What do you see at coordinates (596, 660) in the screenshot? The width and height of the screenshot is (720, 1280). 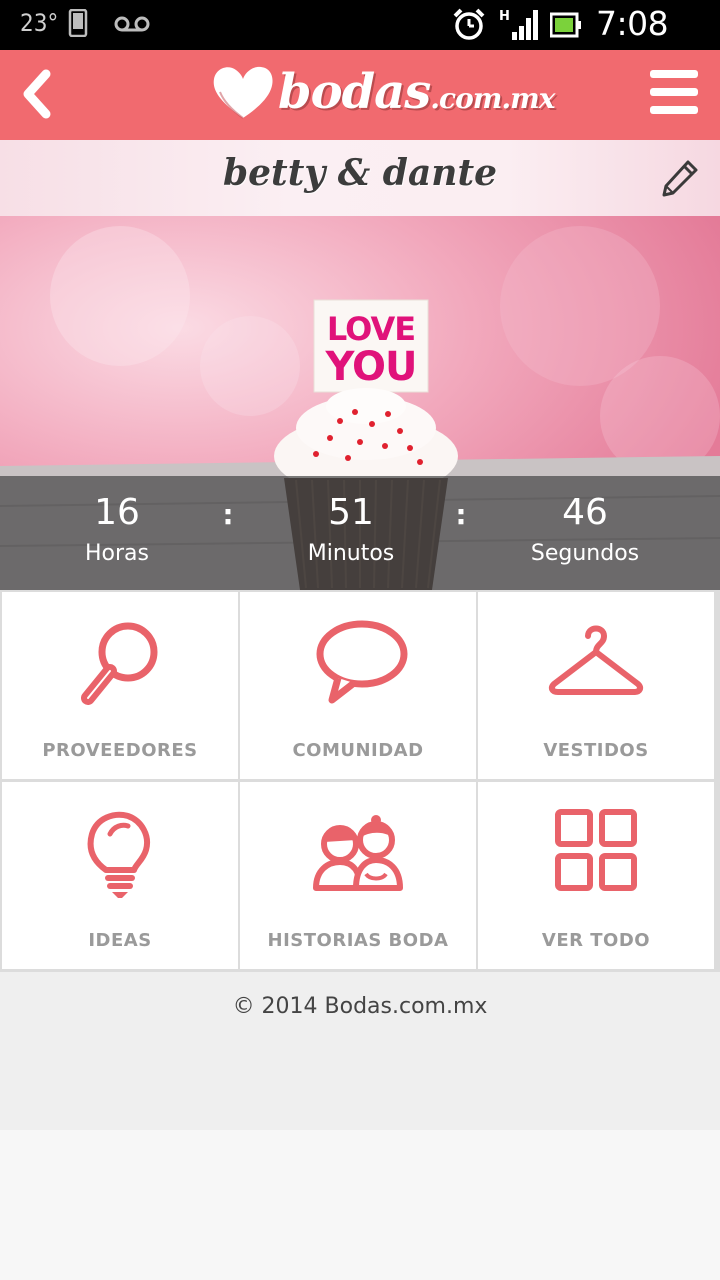 I see `hanger-icon` at bounding box center [596, 660].